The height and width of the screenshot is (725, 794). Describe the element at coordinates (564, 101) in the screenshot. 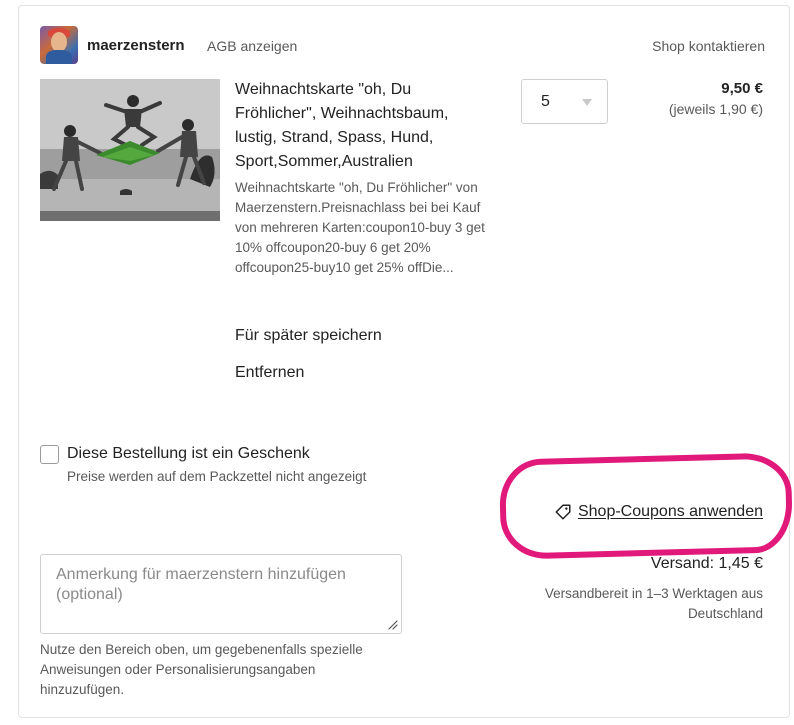

I see `quantity-select: 5` at that location.